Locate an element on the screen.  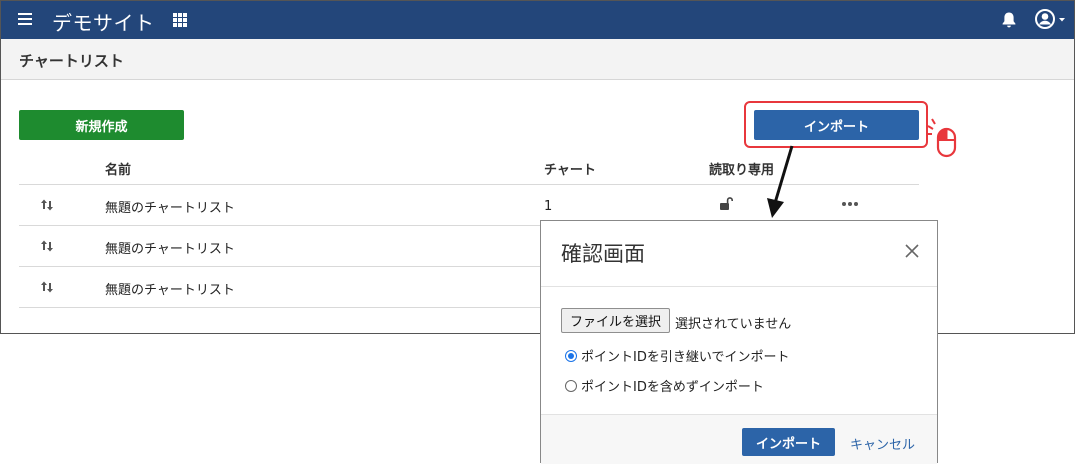
column-header-readonly: 読取り専用 is located at coordinates (741, 168).